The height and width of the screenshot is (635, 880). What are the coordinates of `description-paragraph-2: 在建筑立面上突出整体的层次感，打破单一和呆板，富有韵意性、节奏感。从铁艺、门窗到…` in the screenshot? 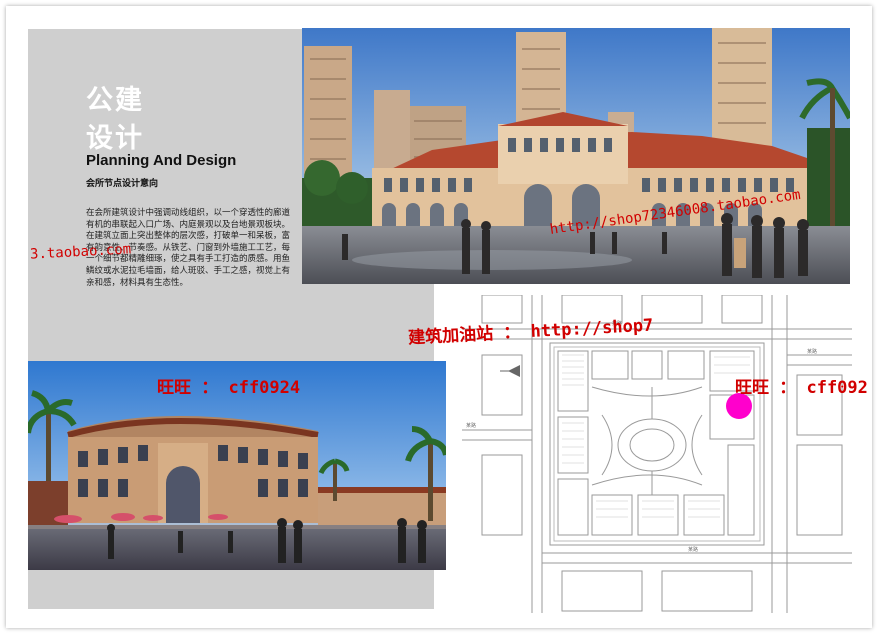 It's located at (188, 259).